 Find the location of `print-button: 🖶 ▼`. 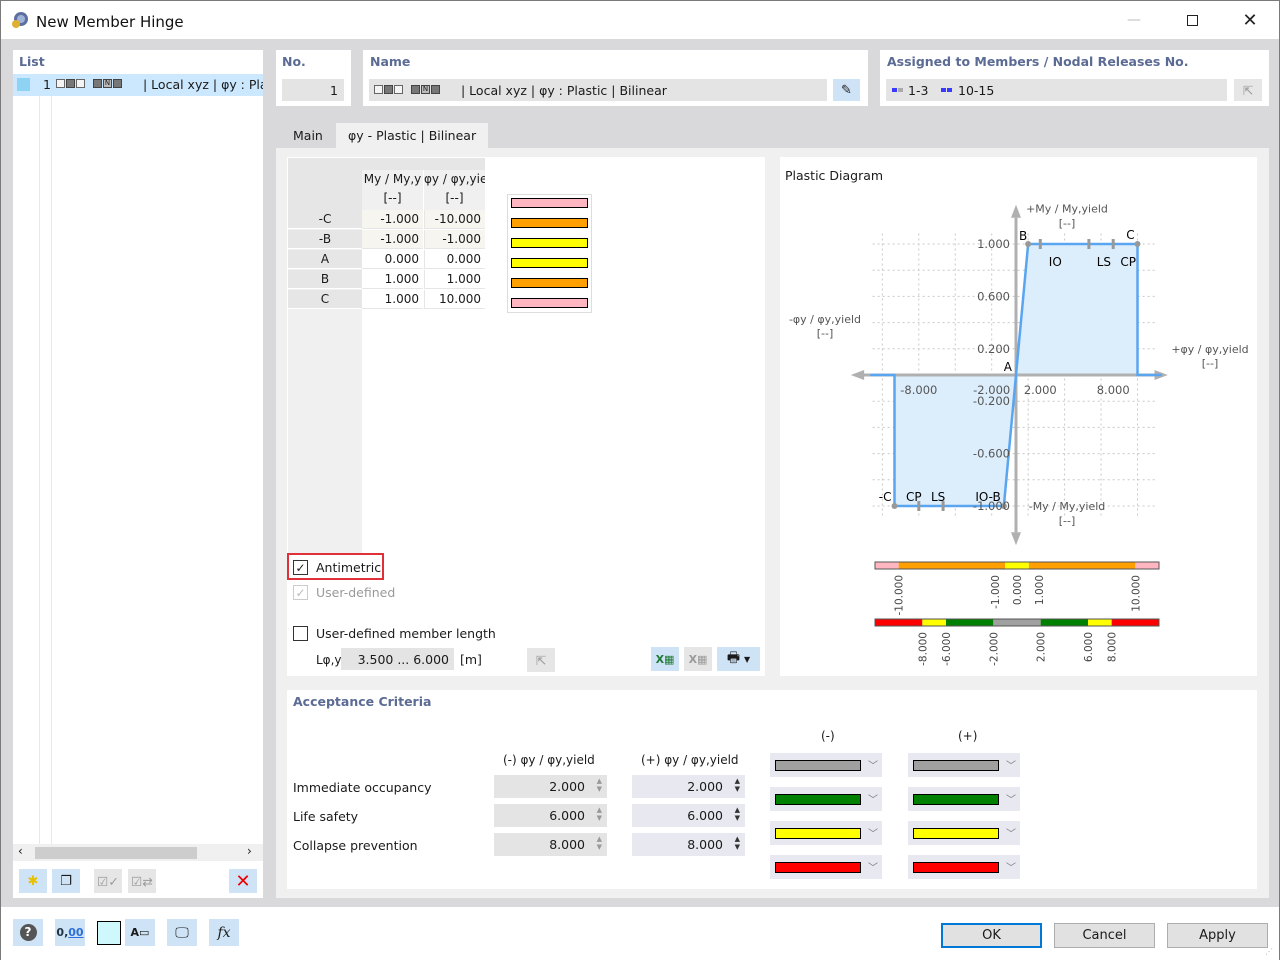

print-button: 🖶 ▼ is located at coordinates (738, 659).